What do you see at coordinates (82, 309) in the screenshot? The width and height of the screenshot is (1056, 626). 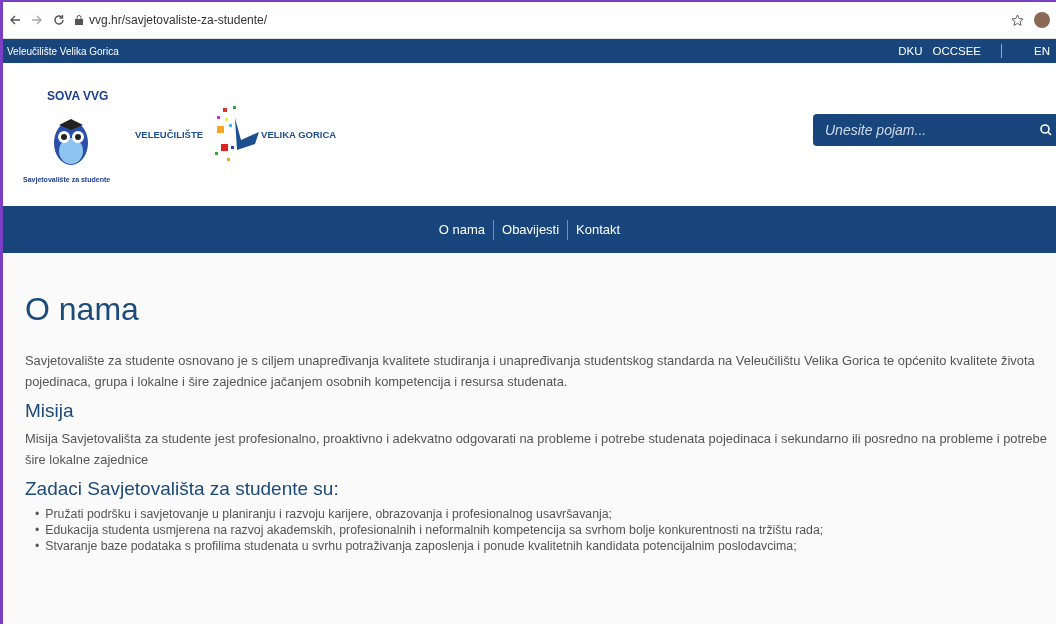 I see `page-title: O nama` at bounding box center [82, 309].